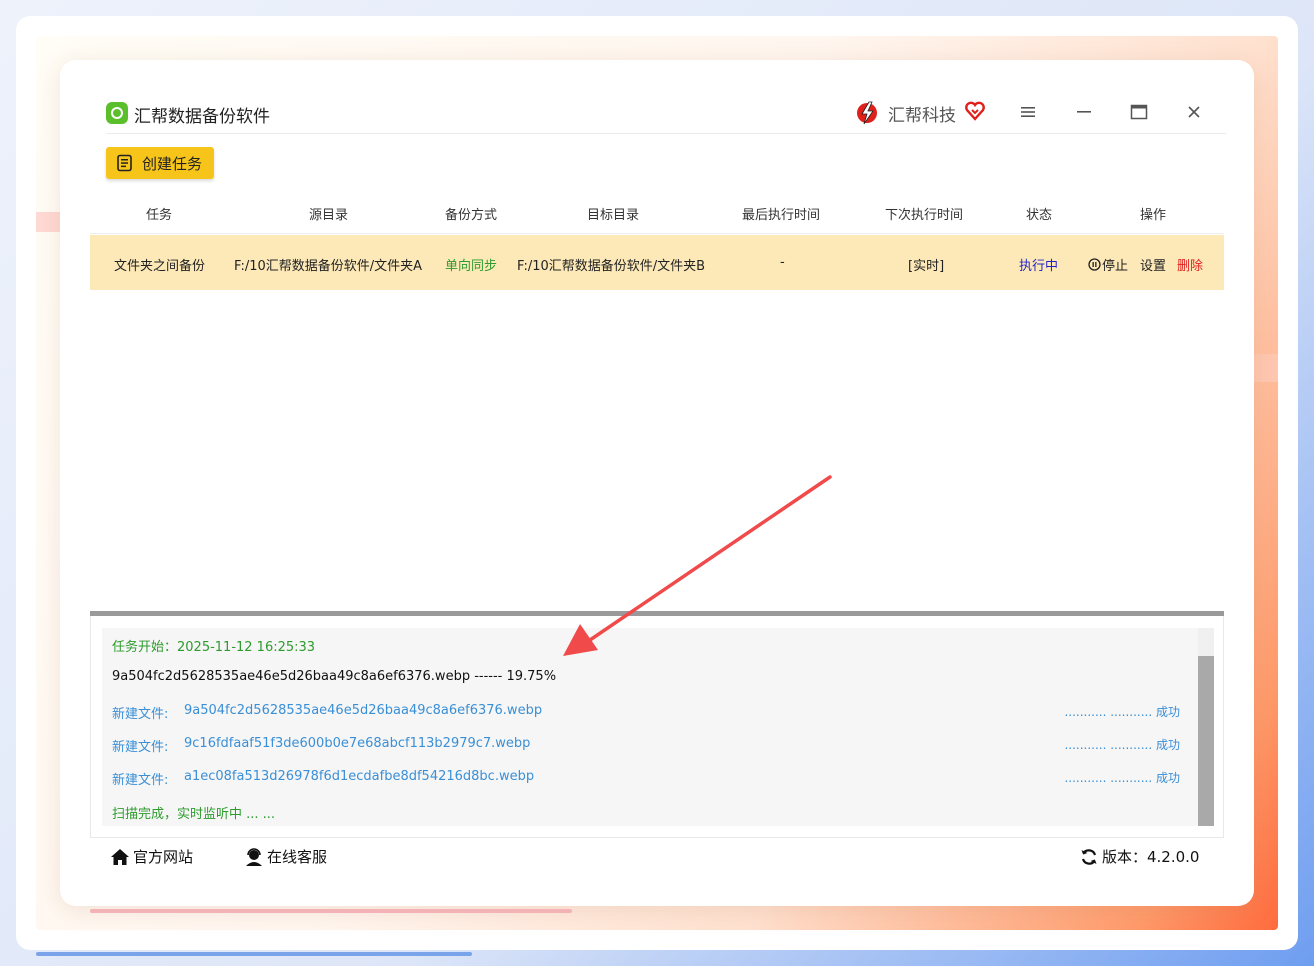 This screenshot has width=1314, height=966. I want to click on column-header-target: 目标目录, so click(613, 215).